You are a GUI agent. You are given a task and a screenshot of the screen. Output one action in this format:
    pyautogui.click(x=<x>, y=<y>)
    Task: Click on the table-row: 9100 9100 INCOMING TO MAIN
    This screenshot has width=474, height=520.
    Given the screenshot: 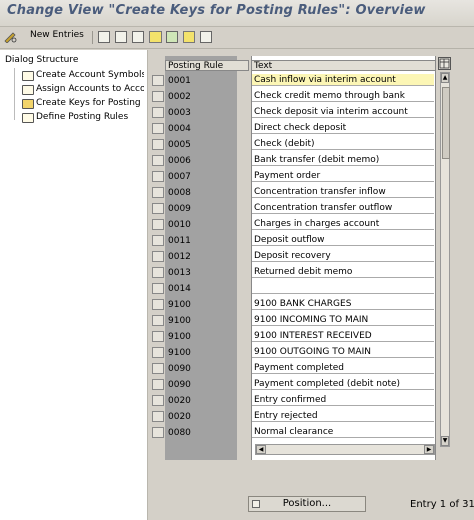 What is the action you would take?
    pyautogui.click(x=294, y=320)
    